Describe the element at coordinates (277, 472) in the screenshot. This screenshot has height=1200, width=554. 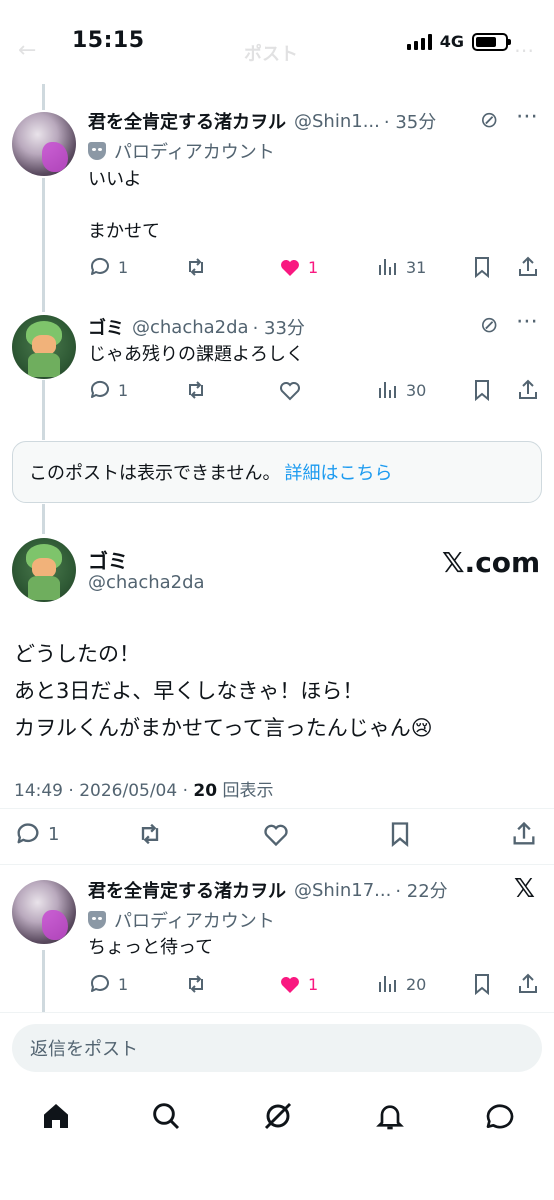
I see `unavailable-post-notice: このポストは表示できません。 詳細はこちら` at that location.